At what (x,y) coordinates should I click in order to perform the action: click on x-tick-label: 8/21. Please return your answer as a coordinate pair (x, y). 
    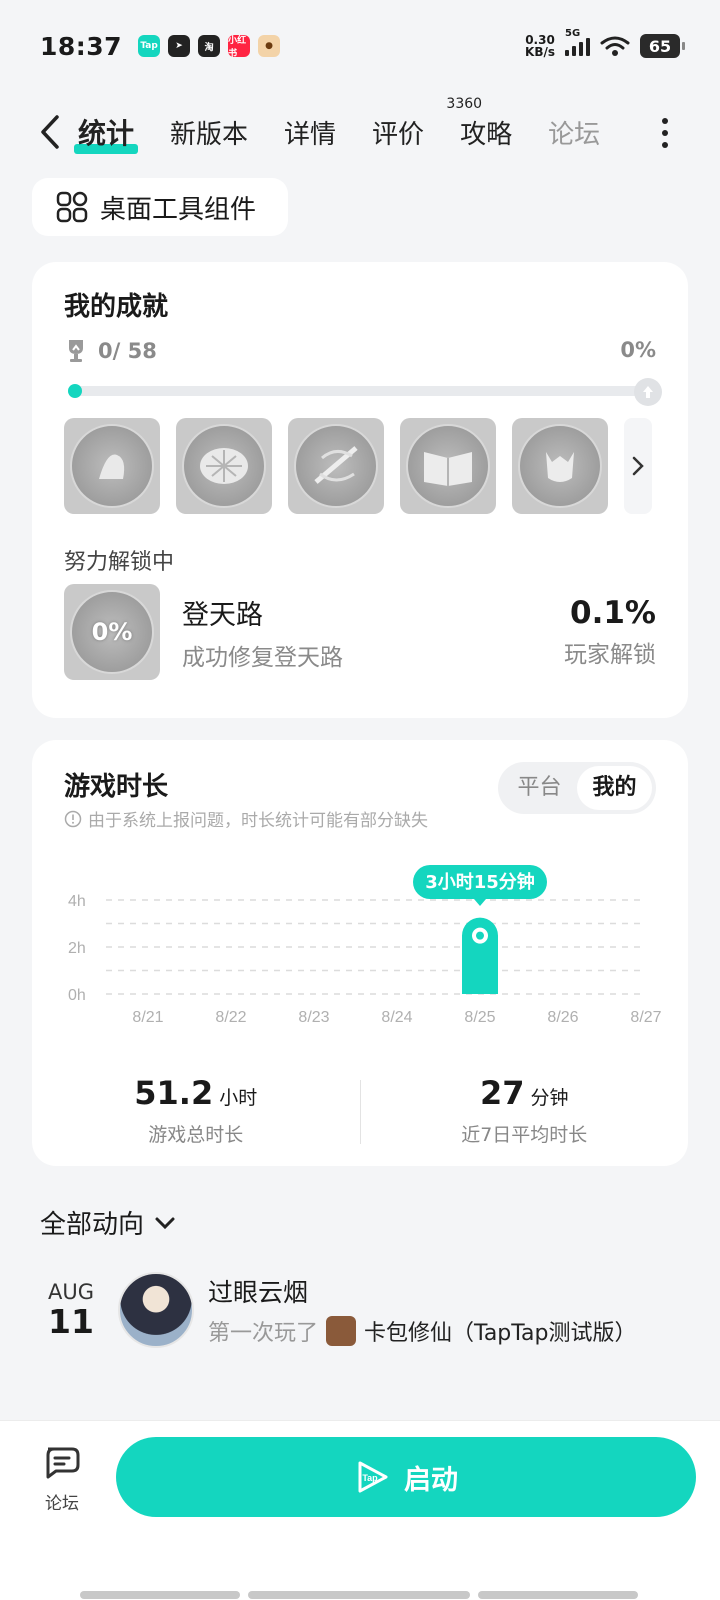
    Looking at the image, I should click on (147, 1017).